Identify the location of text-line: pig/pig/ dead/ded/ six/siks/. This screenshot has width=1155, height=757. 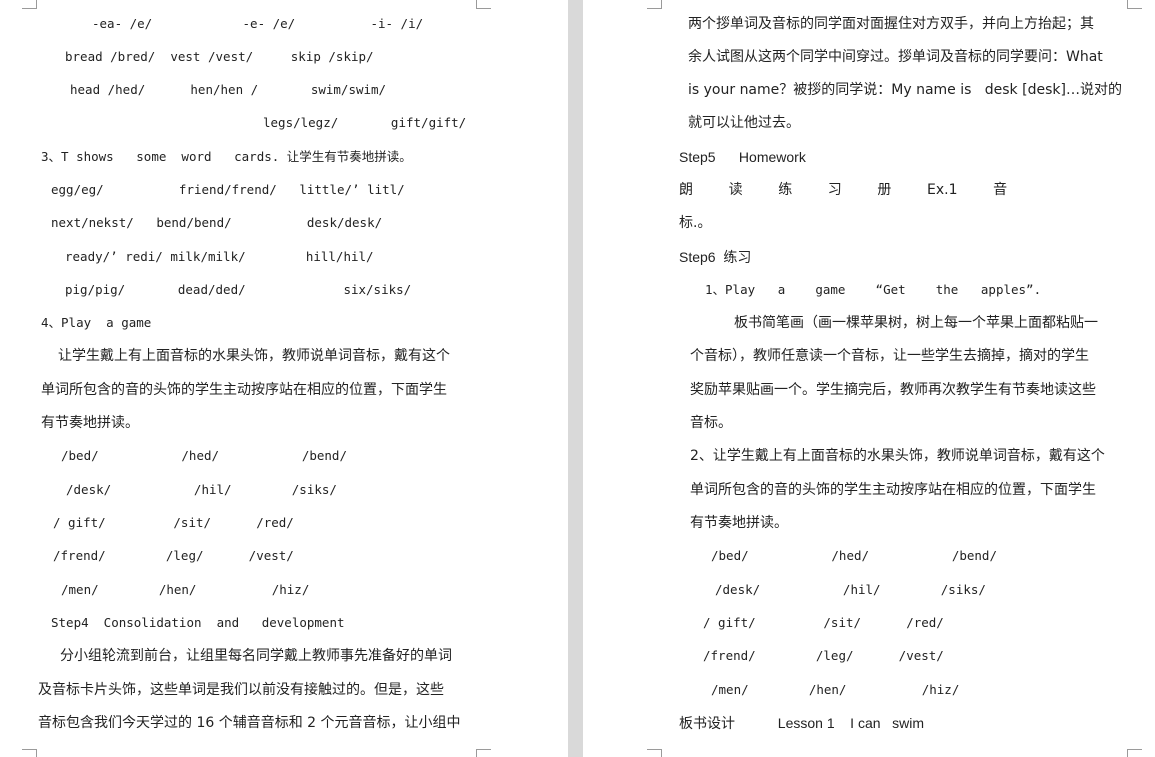
(238, 289).